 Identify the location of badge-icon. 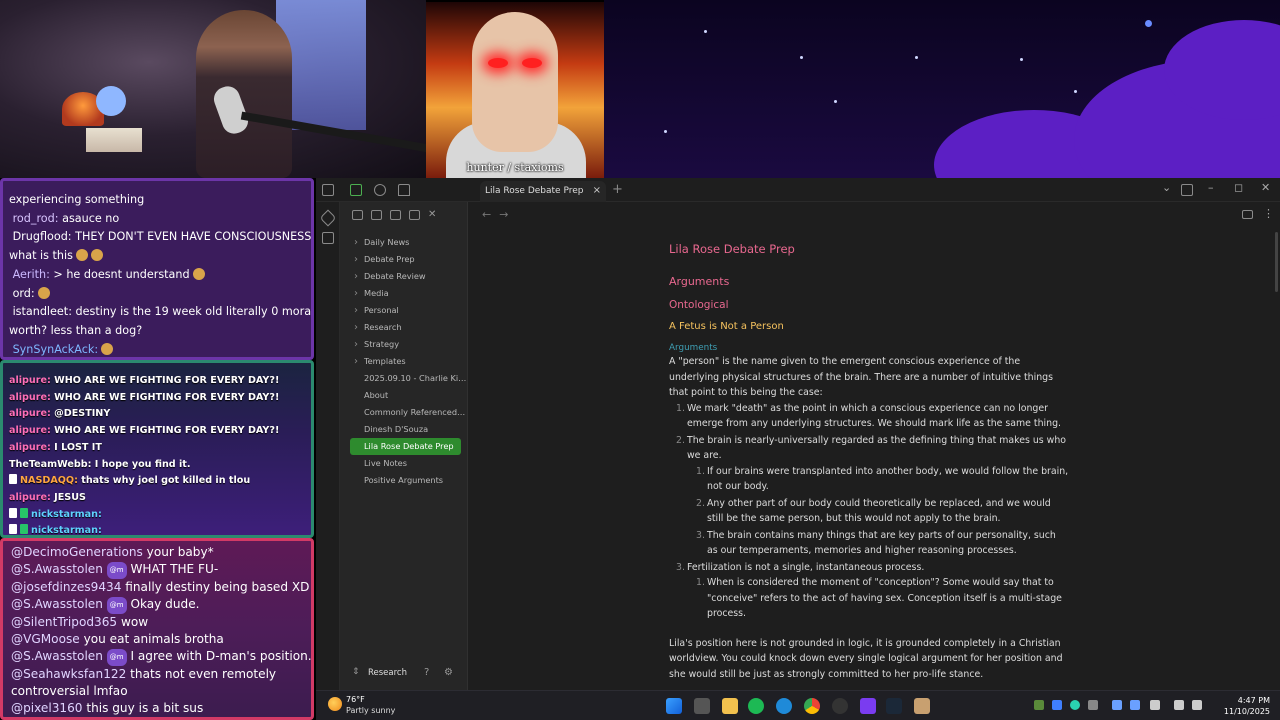
(13, 479).